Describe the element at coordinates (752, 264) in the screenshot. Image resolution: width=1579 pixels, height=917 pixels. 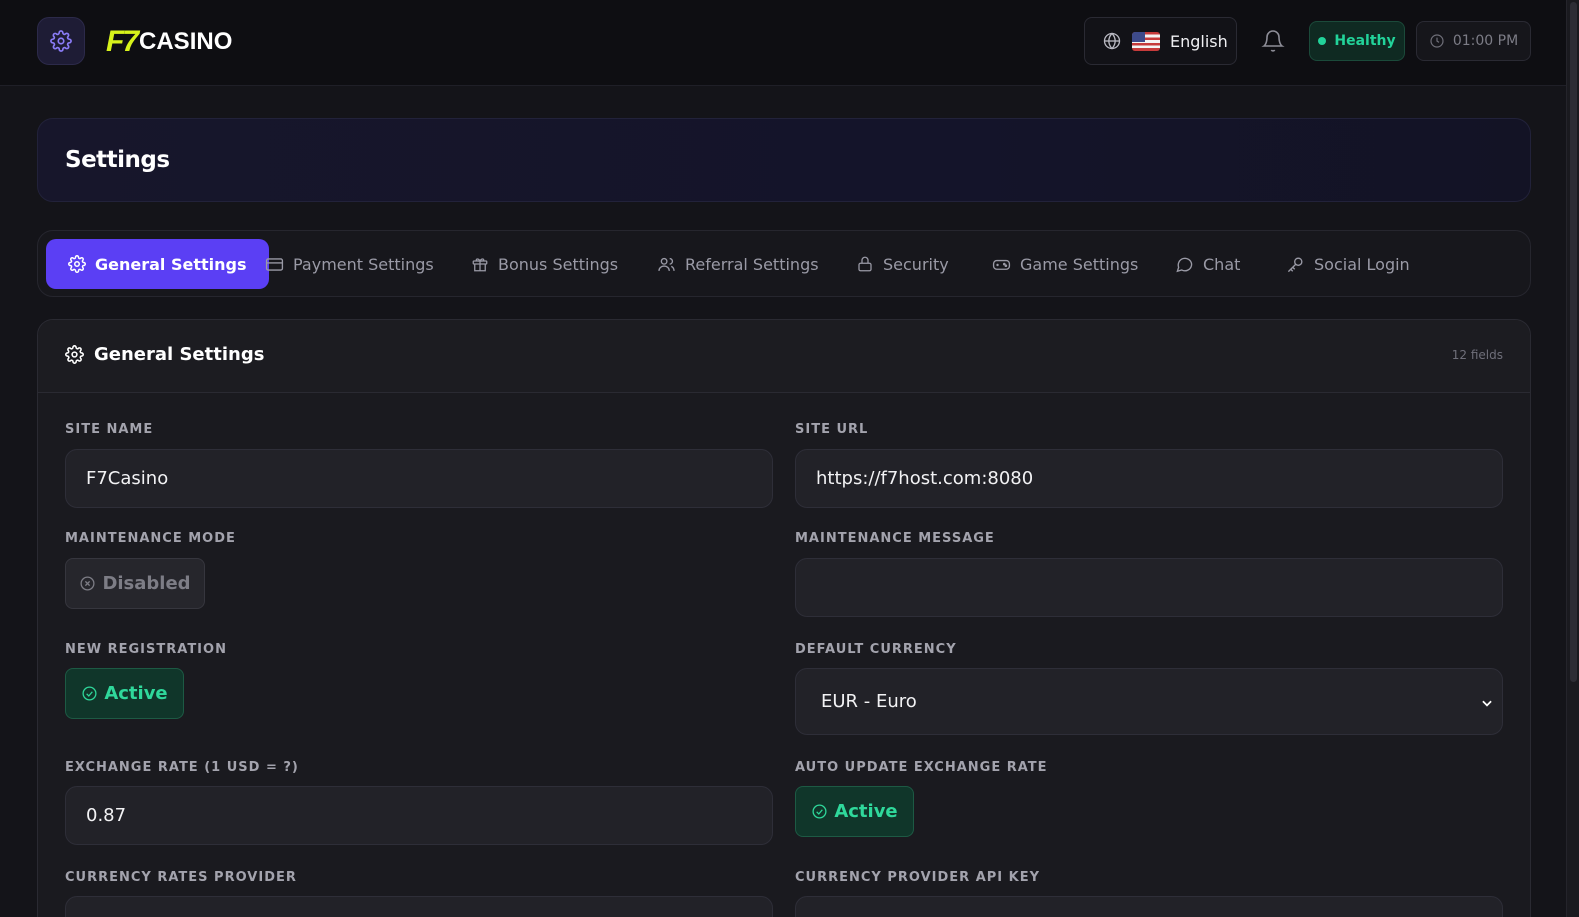
I see `tab-label: Referral Settings` at that location.